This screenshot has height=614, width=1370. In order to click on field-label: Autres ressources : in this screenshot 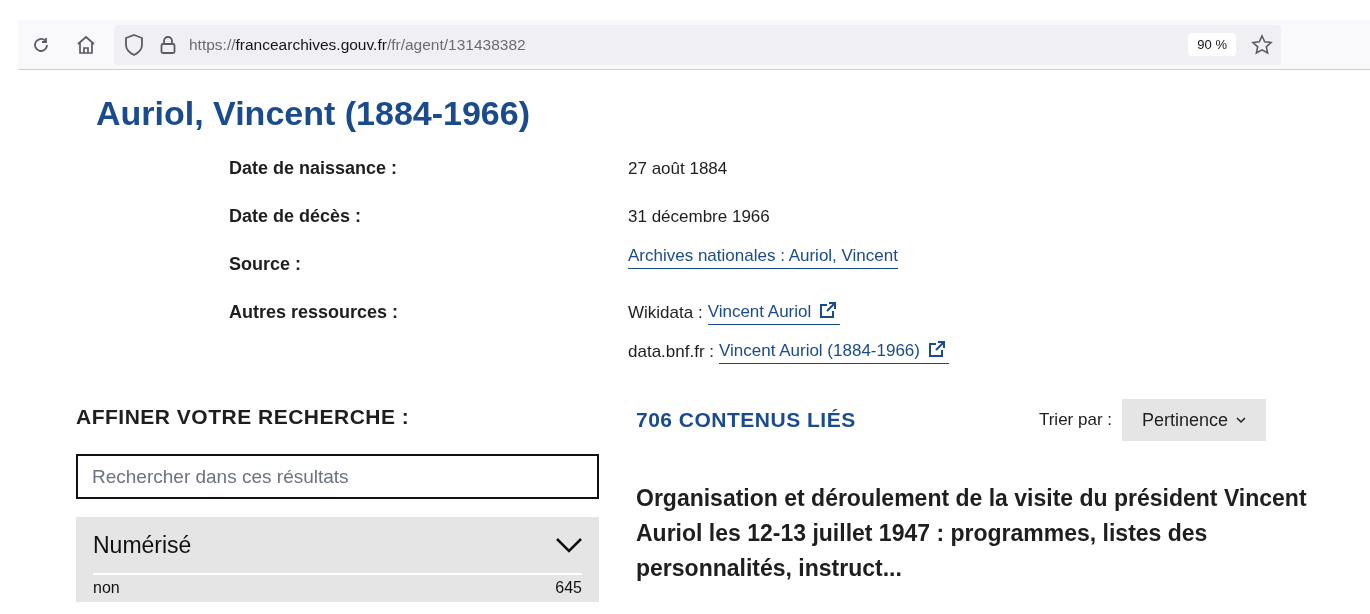, I will do `click(314, 312)`.